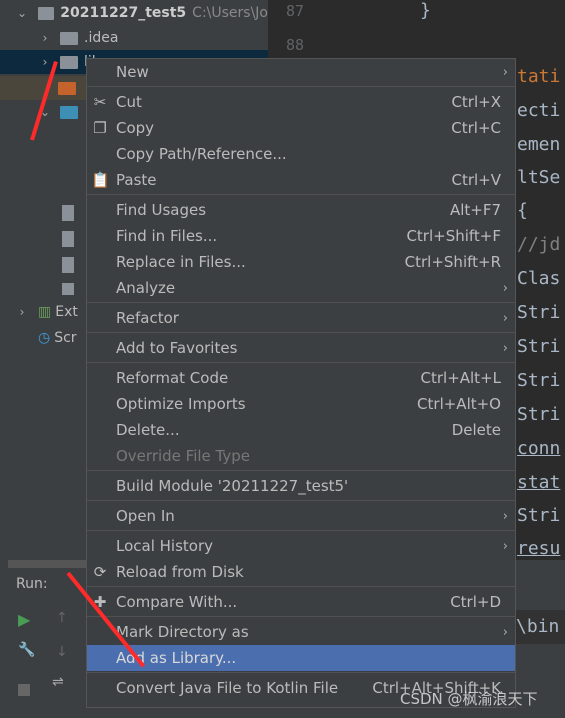 Image resolution: width=565 pixels, height=718 pixels. Describe the element at coordinates (136, 180) in the screenshot. I see `menu-item-label: Paste` at that location.